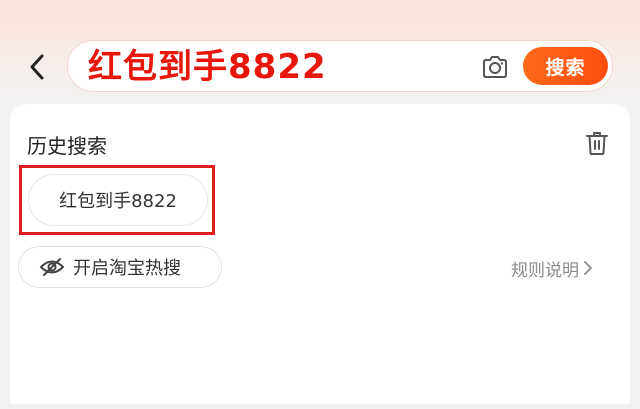 This screenshot has height=409, width=640. I want to click on eye-off-icon, so click(52, 267).